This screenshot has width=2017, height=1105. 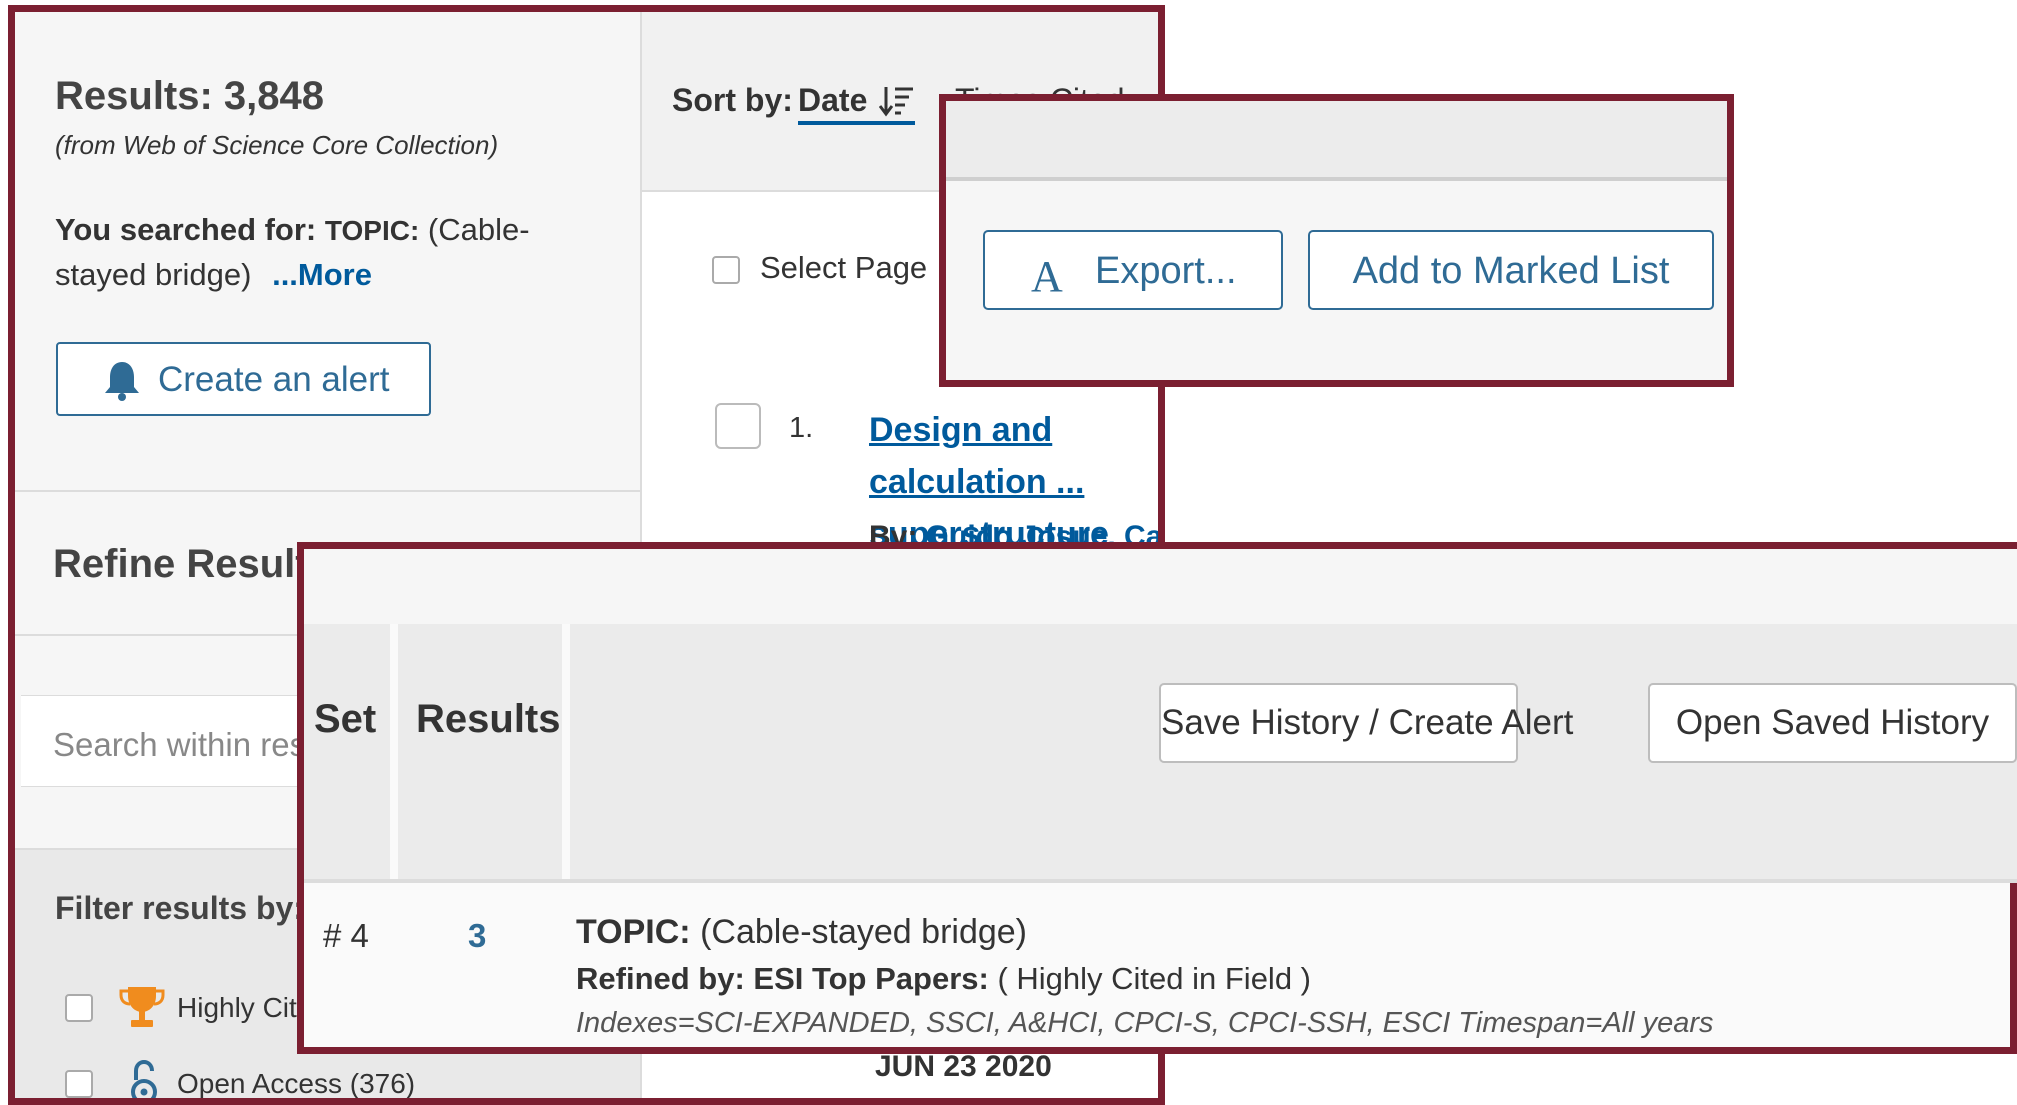 I want to click on save-history-button: Save History / Create Alert, so click(x=1366, y=723).